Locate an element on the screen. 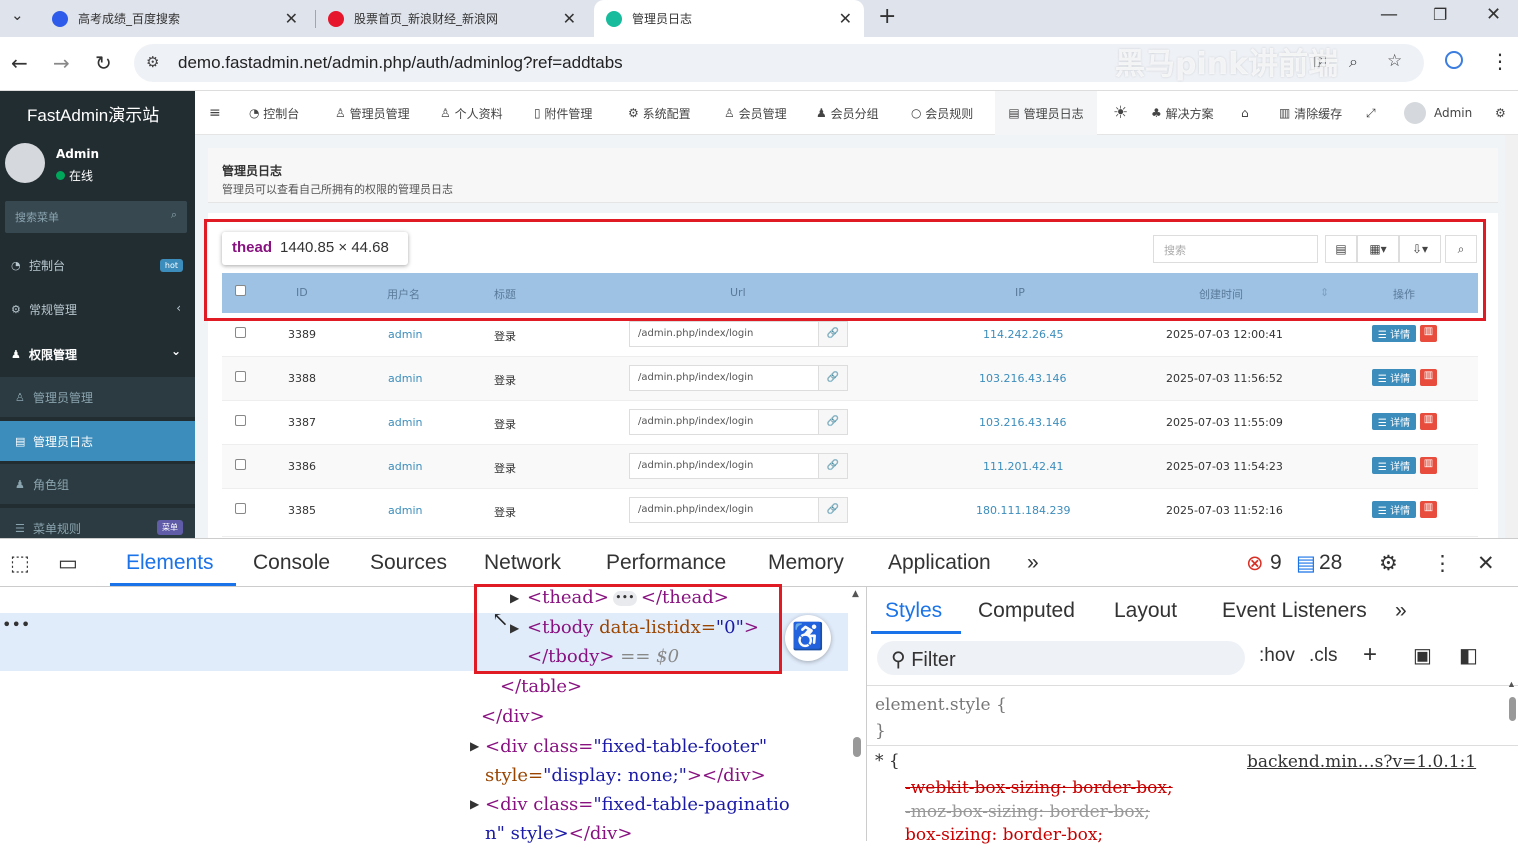 The height and width of the screenshot is (845, 1518). scroll-thumb is located at coordinates (1512, 709).